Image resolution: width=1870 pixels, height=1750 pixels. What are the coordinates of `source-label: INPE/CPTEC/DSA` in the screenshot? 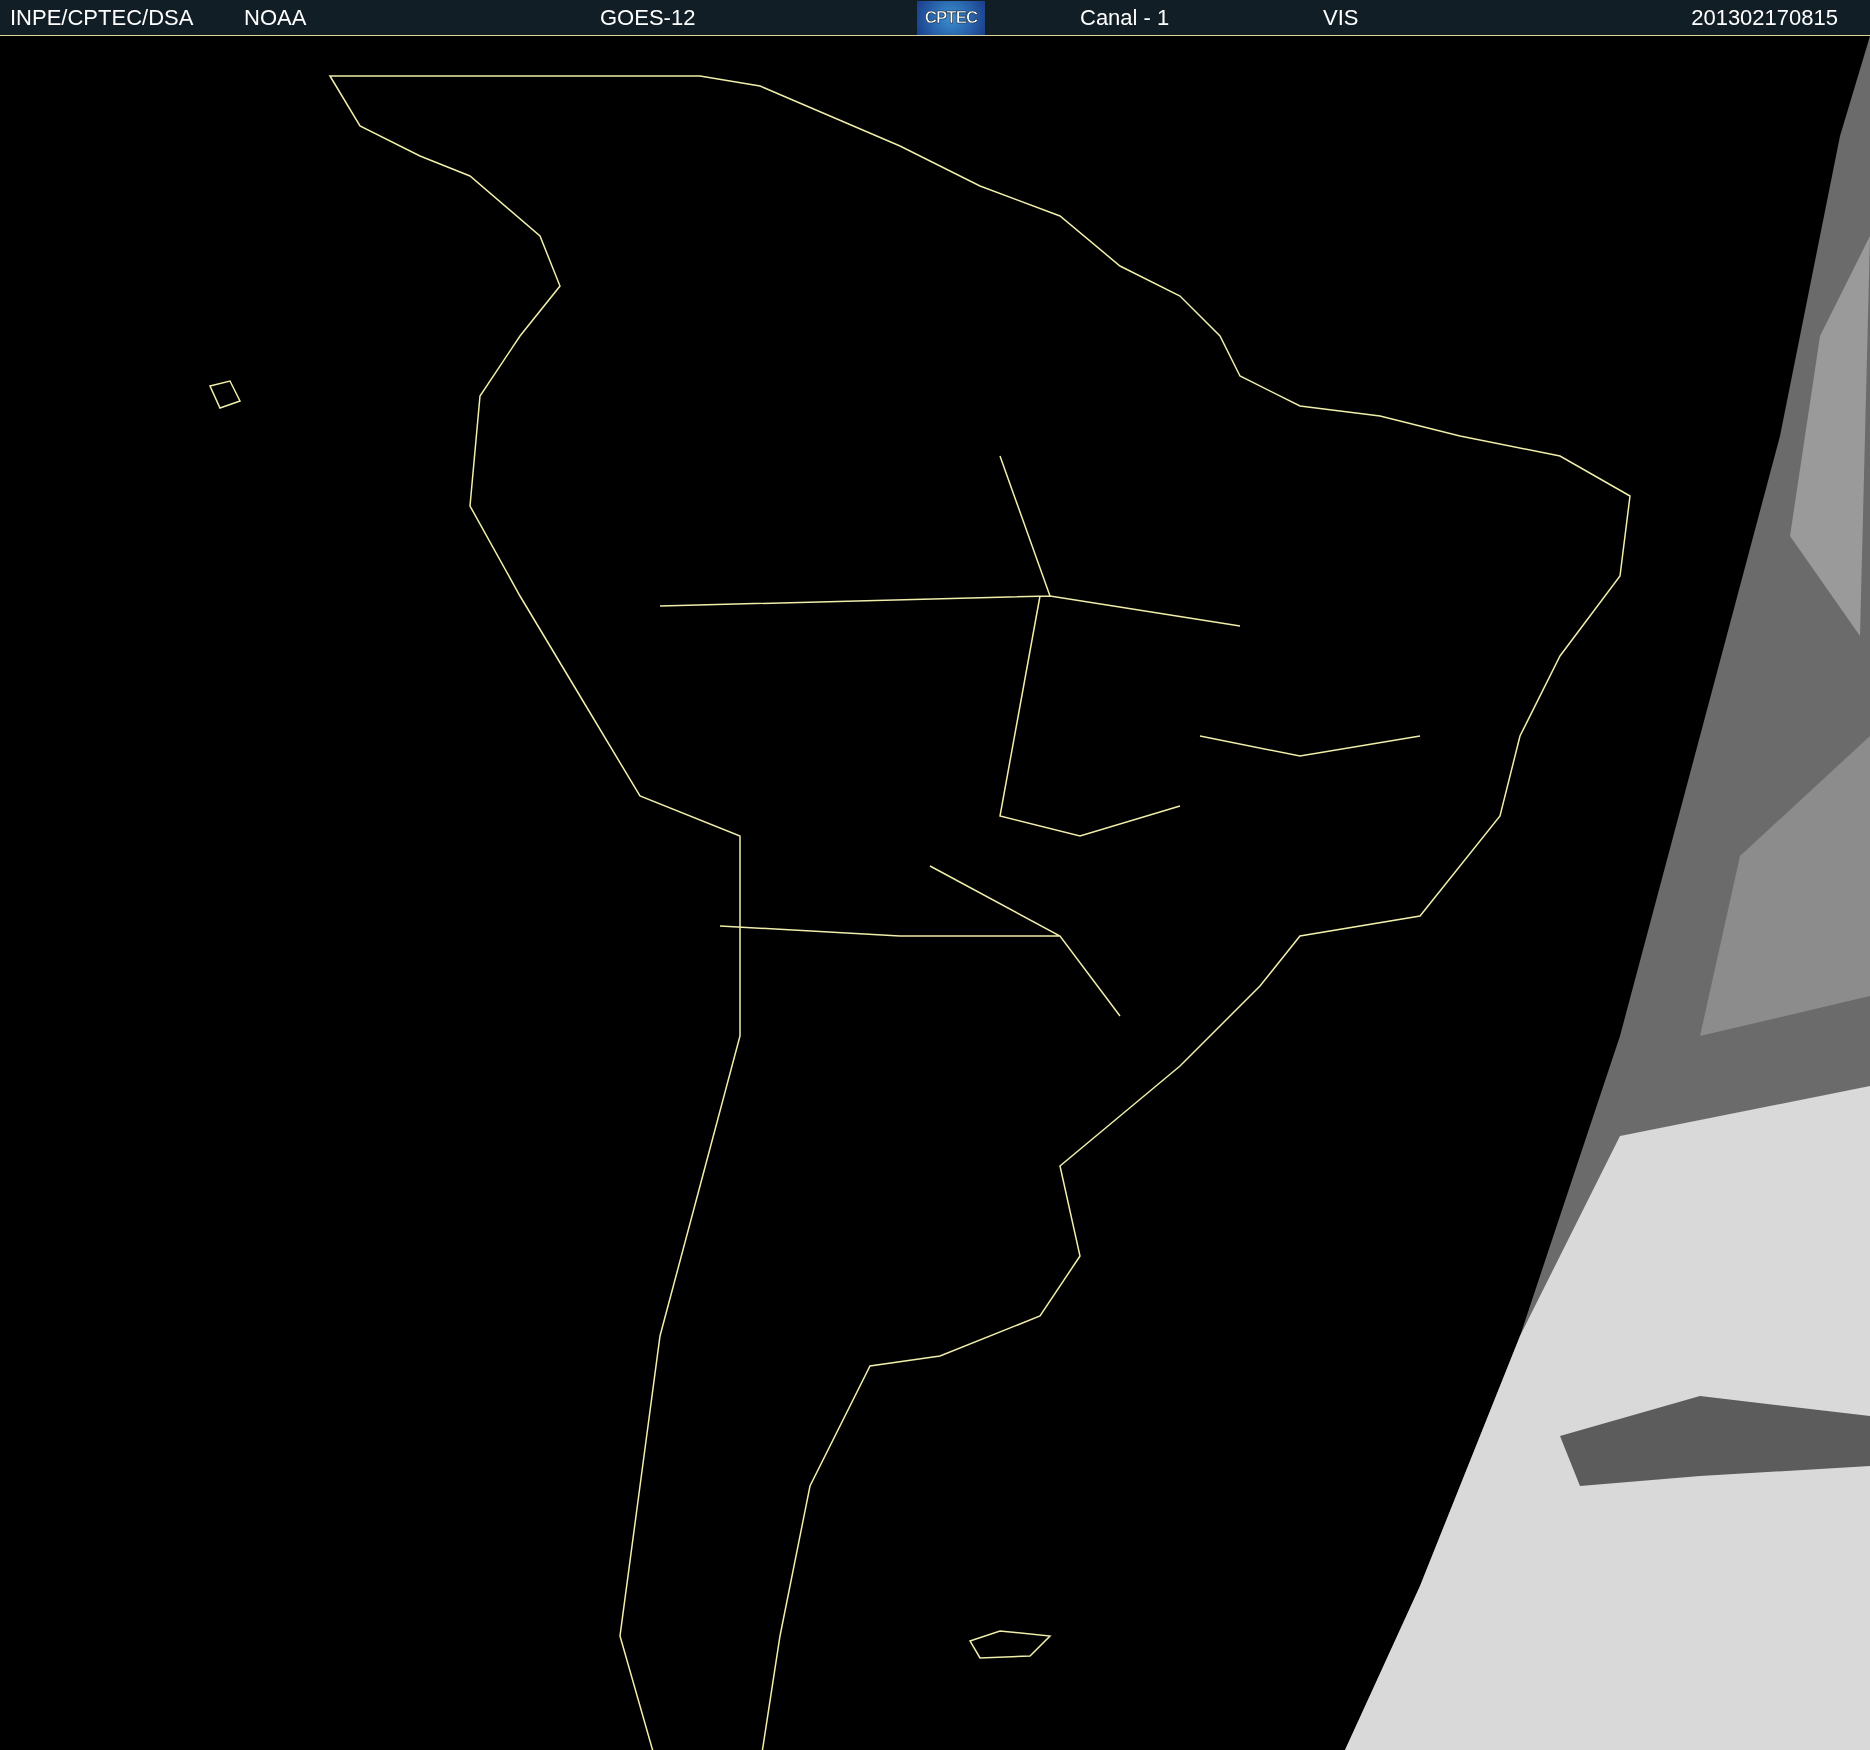 It's located at (101, 17).